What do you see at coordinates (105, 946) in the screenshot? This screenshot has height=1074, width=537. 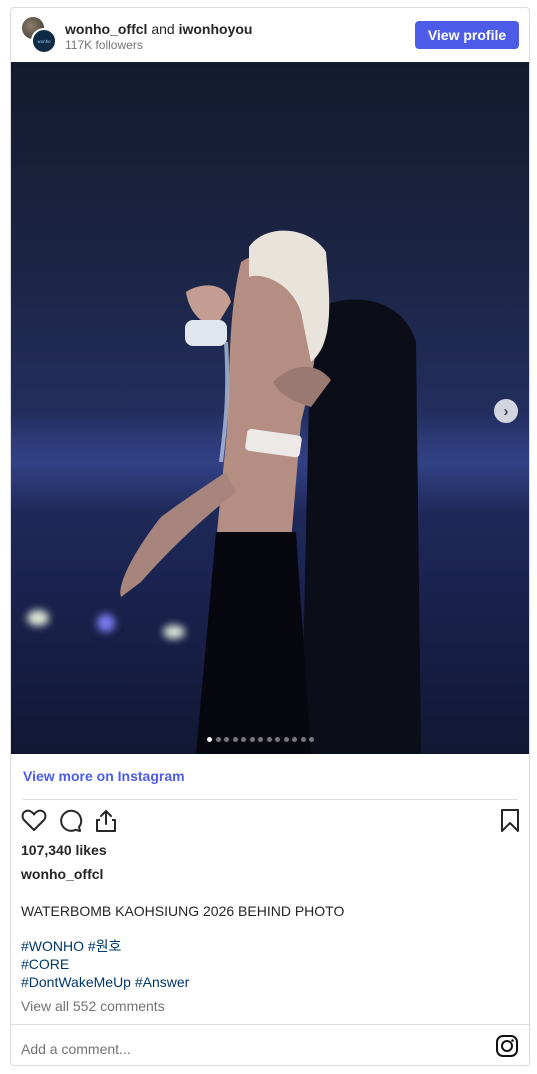 I see `hashtag-line: #WONHO #원호` at bounding box center [105, 946].